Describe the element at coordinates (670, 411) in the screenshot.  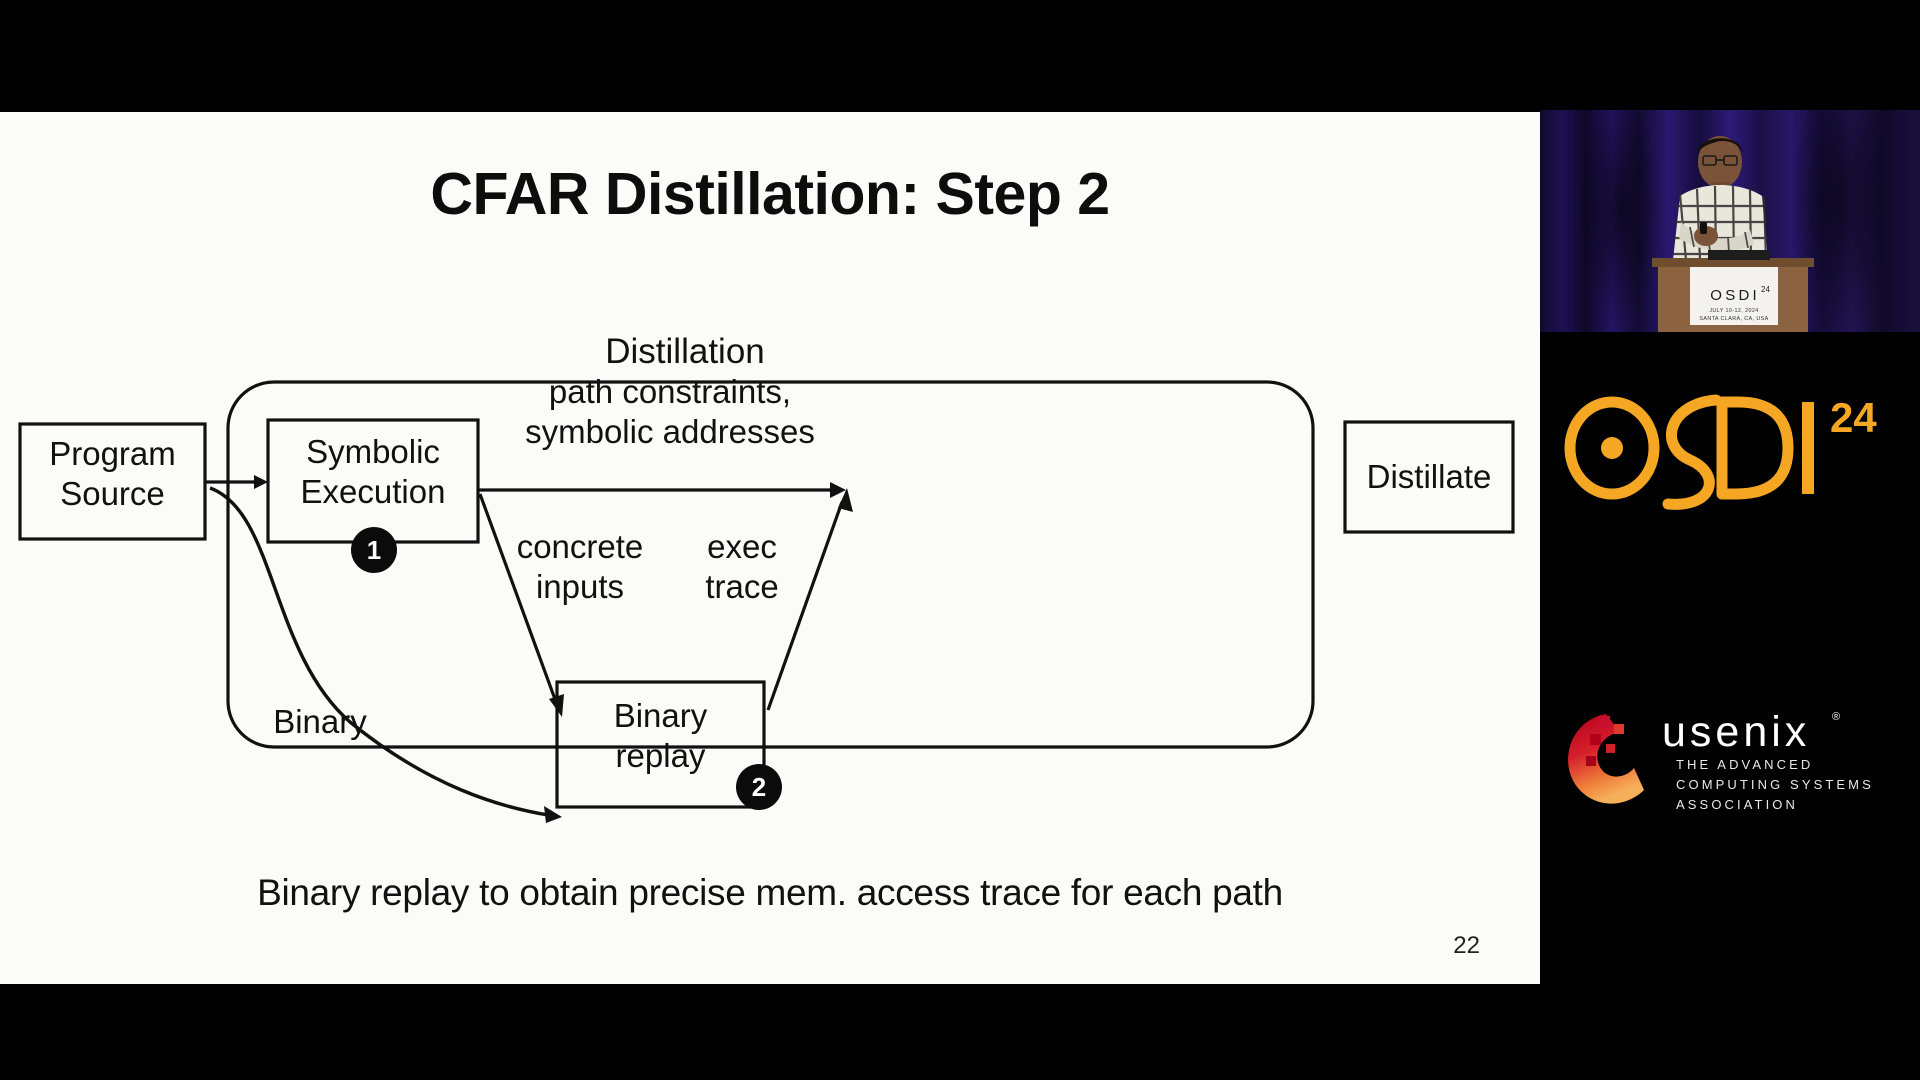
I see `edge-label-path-constraints: path constraints, symbolic addresses` at that location.